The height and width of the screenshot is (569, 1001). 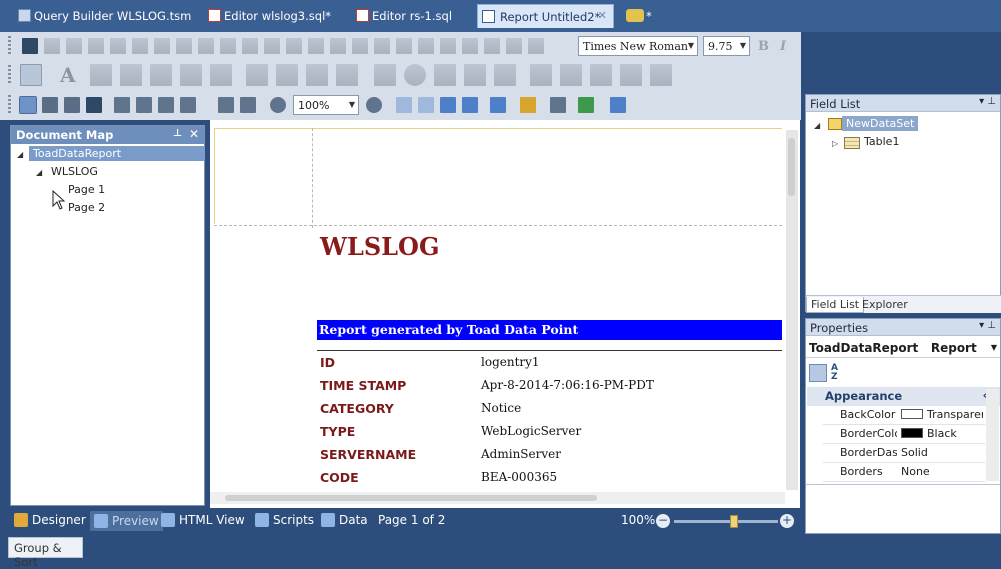 What do you see at coordinates (140, 46) in the screenshot?
I see `align-centers-icon` at bounding box center [140, 46].